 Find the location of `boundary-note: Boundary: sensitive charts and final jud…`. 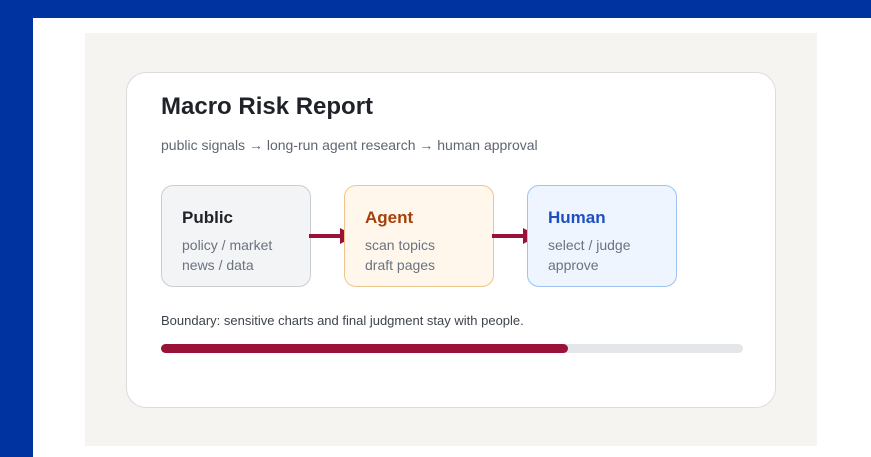

boundary-note: Boundary: sensitive charts and final jud… is located at coordinates (342, 320).